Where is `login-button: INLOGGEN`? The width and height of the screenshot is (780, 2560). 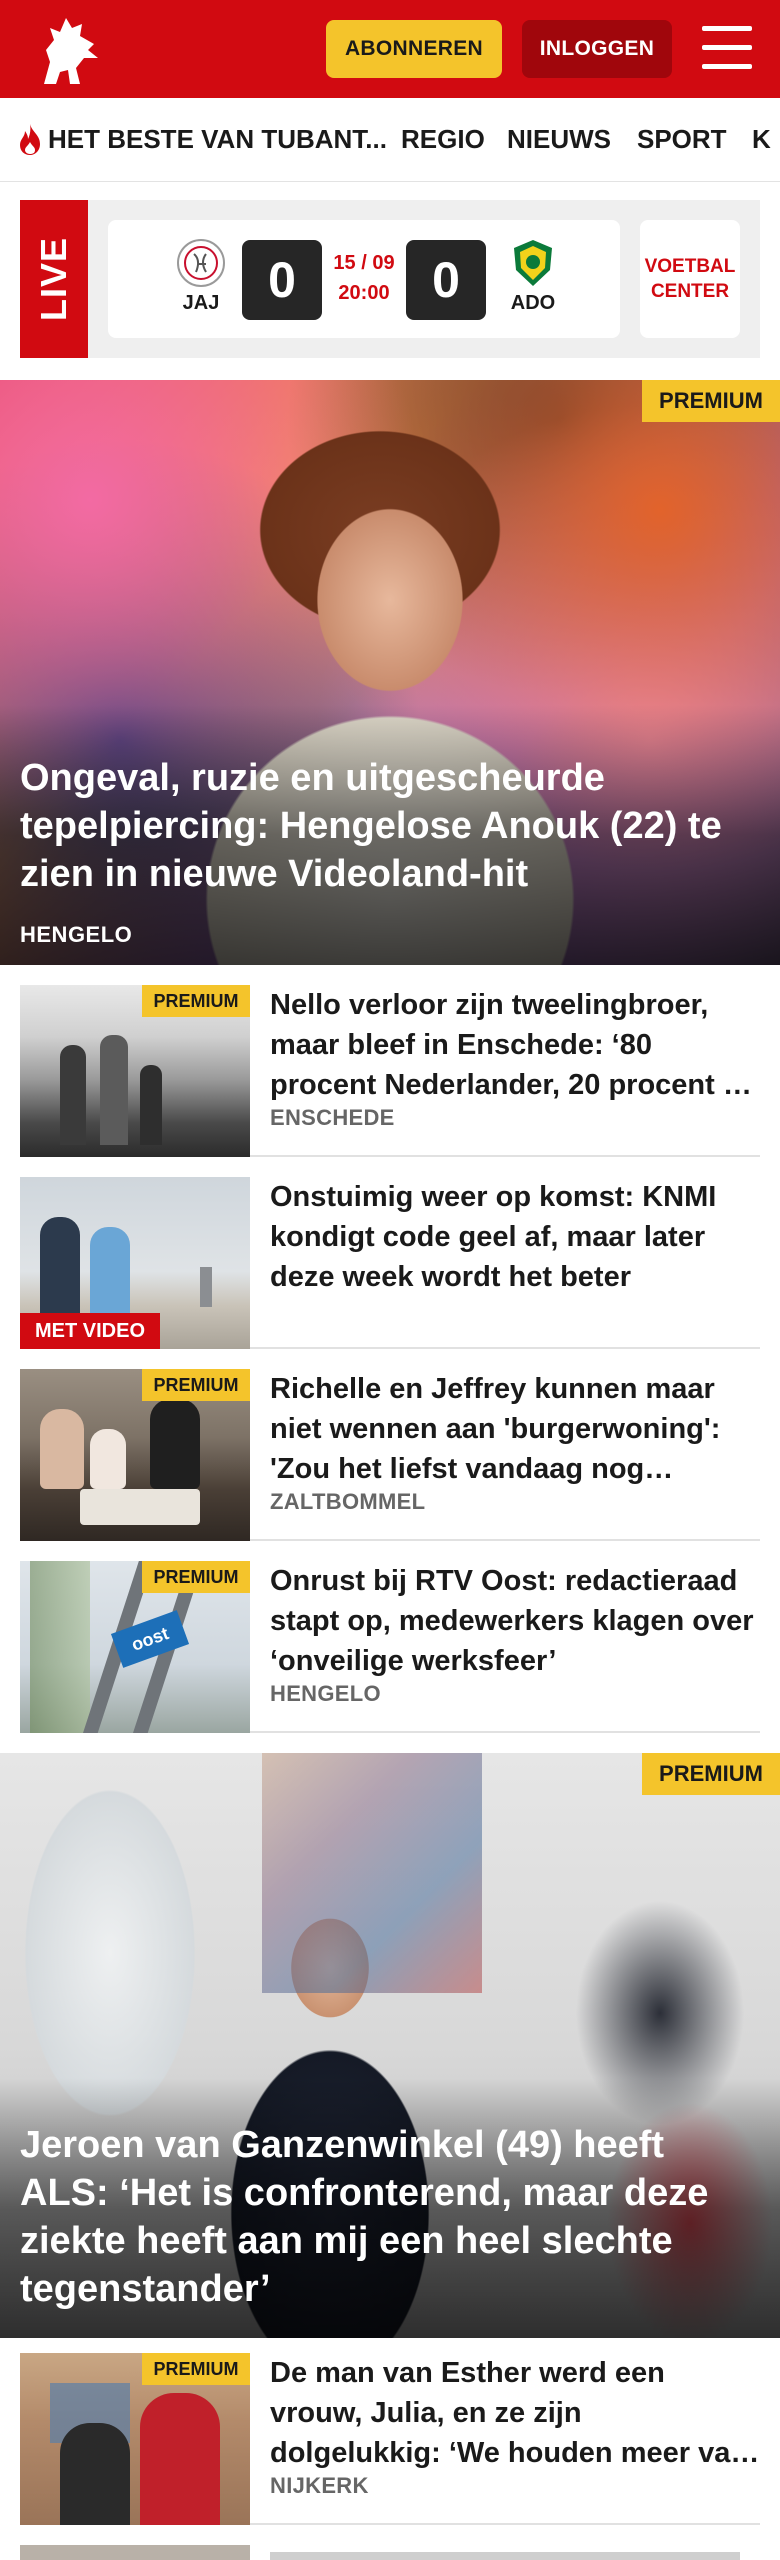 login-button: INLOGGEN is located at coordinates (597, 49).